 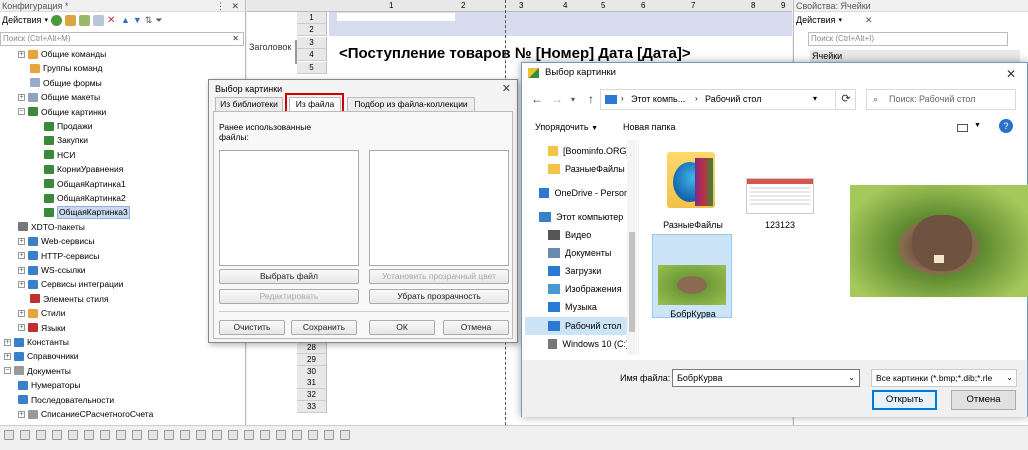 I want to click on nav-item: [Boominfo.ORG], so click(x=577, y=151).